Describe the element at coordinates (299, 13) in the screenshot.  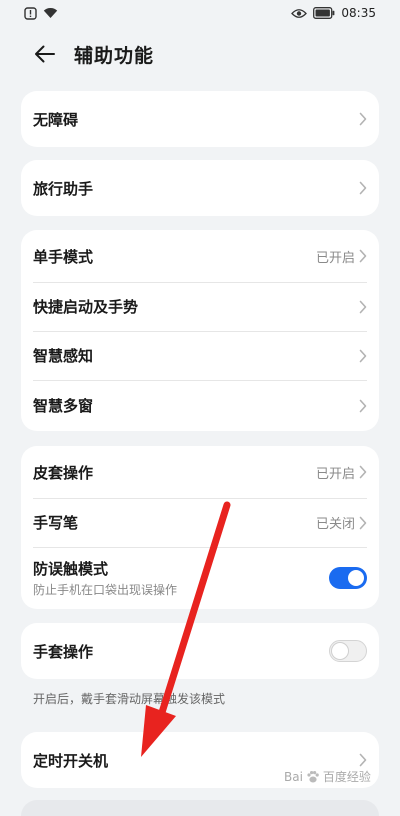
I see `eye-icon` at that location.